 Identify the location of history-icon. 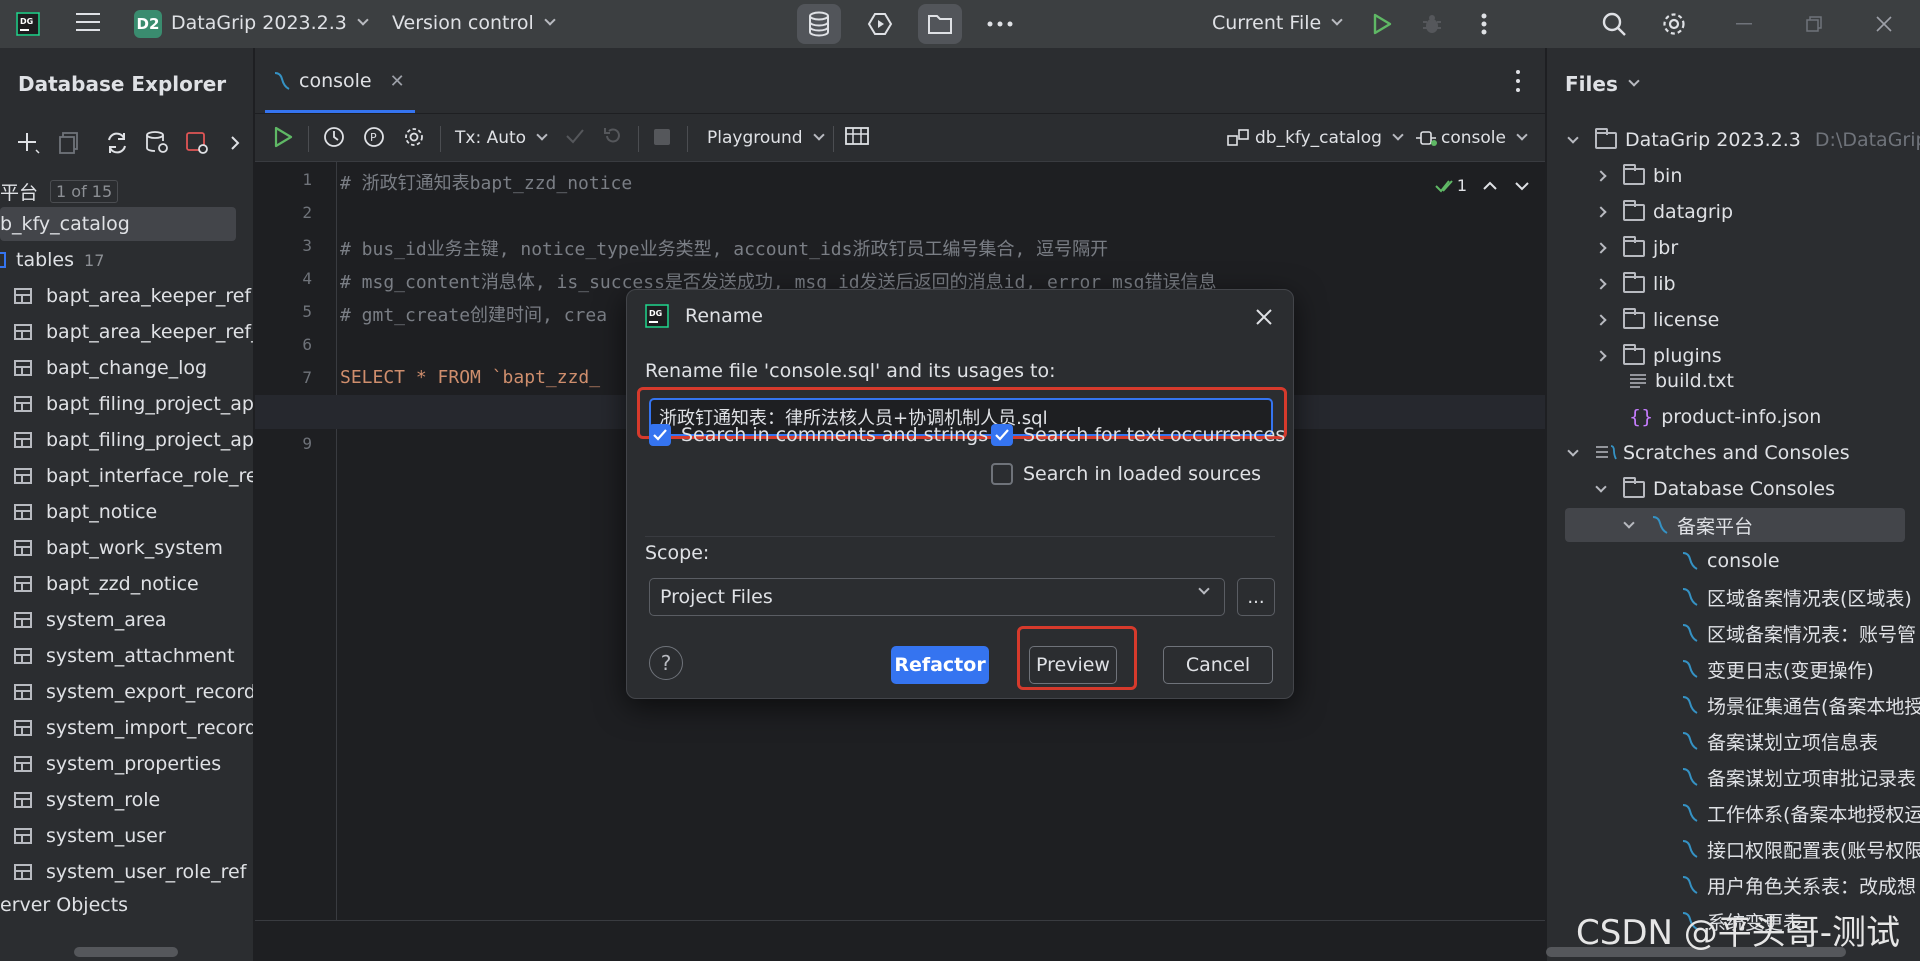
(334, 137).